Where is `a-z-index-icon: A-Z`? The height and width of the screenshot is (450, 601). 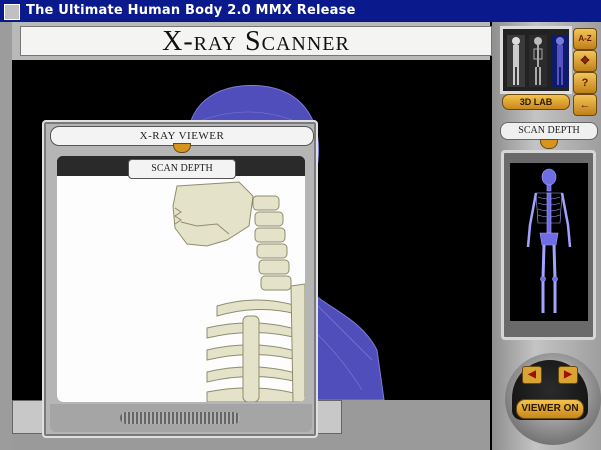 a-z-index-icon: A-Z is located at coordinates (585, 39).